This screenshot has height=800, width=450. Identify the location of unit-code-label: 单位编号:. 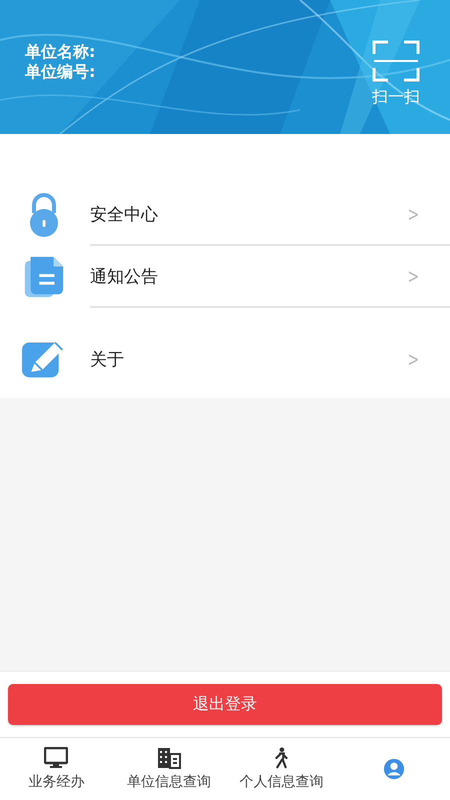
(60, 72).